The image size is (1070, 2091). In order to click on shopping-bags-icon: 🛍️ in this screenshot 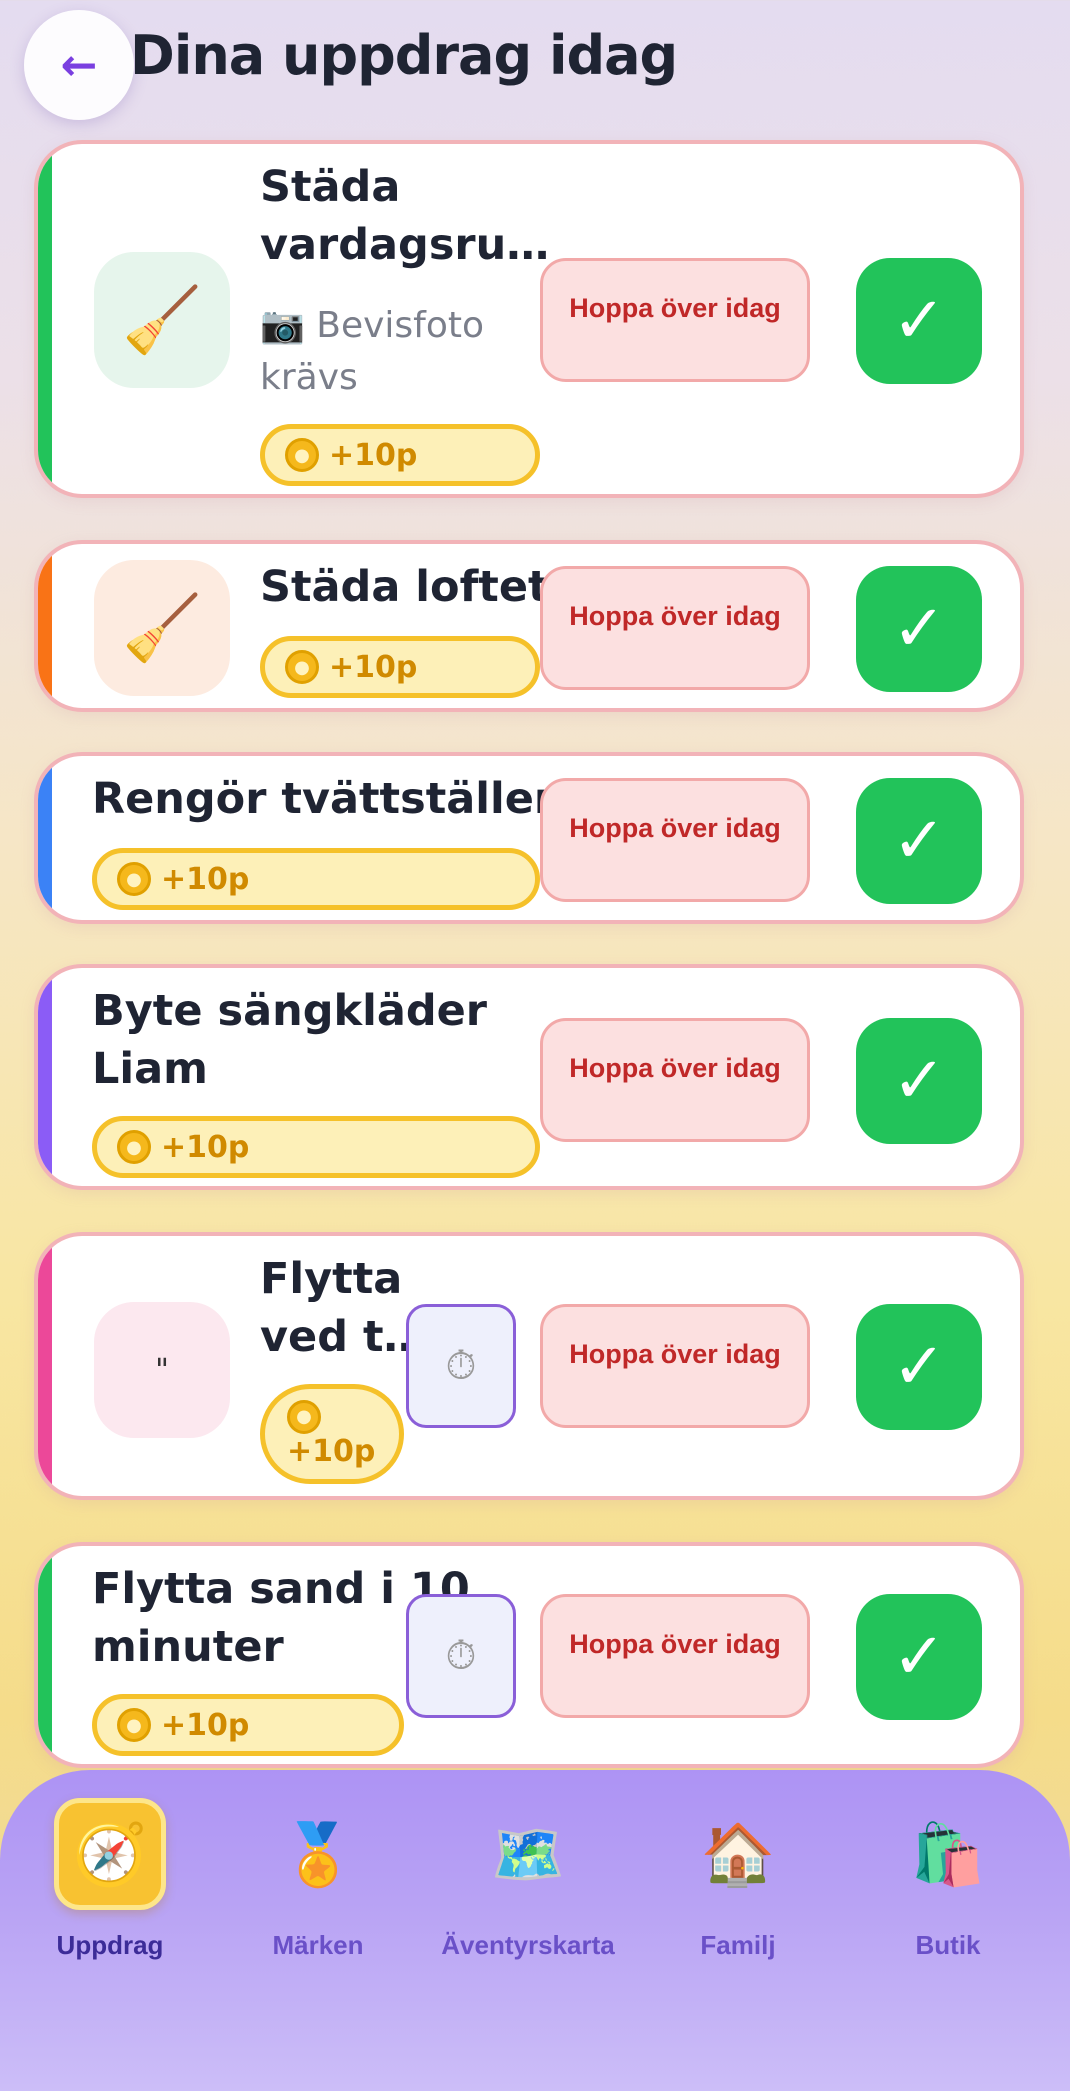, I will do `click(948, 1854)`.